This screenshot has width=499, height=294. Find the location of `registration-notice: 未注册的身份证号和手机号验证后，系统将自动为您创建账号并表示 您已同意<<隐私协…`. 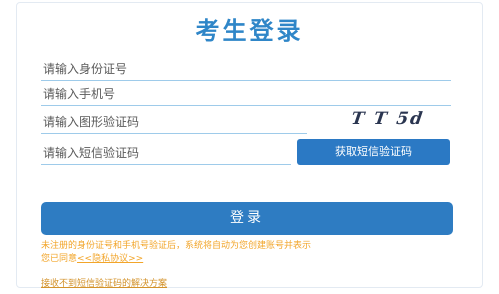

registration-notice: 未注册的身份证号和手机号验证后，系统将自动为您创建账号并表示 您已同意<<隐私协… is located at coordinates (251, 253).